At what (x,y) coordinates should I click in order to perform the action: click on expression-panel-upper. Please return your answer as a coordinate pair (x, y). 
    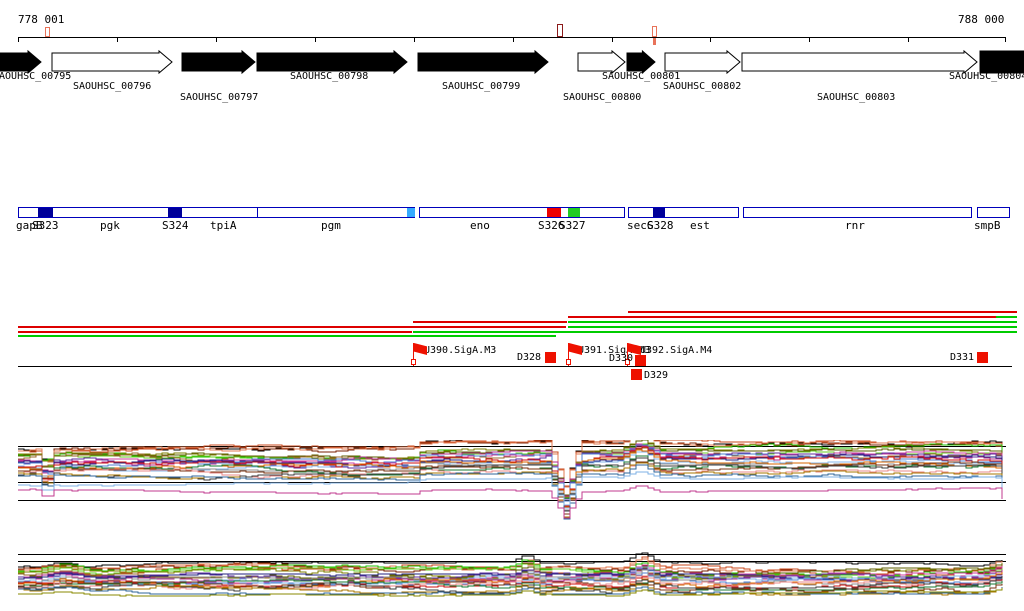
    Looking at the image, I should click on (510, 480).